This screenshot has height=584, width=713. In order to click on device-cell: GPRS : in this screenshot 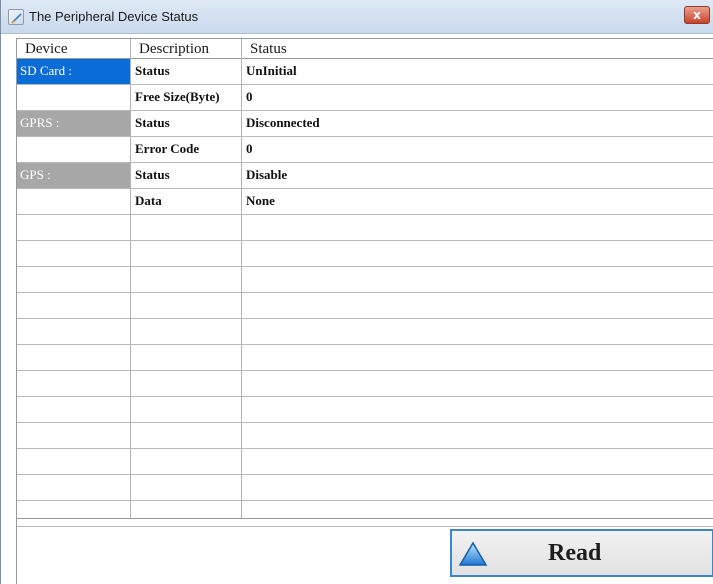, I will do `click(73, 123)`.